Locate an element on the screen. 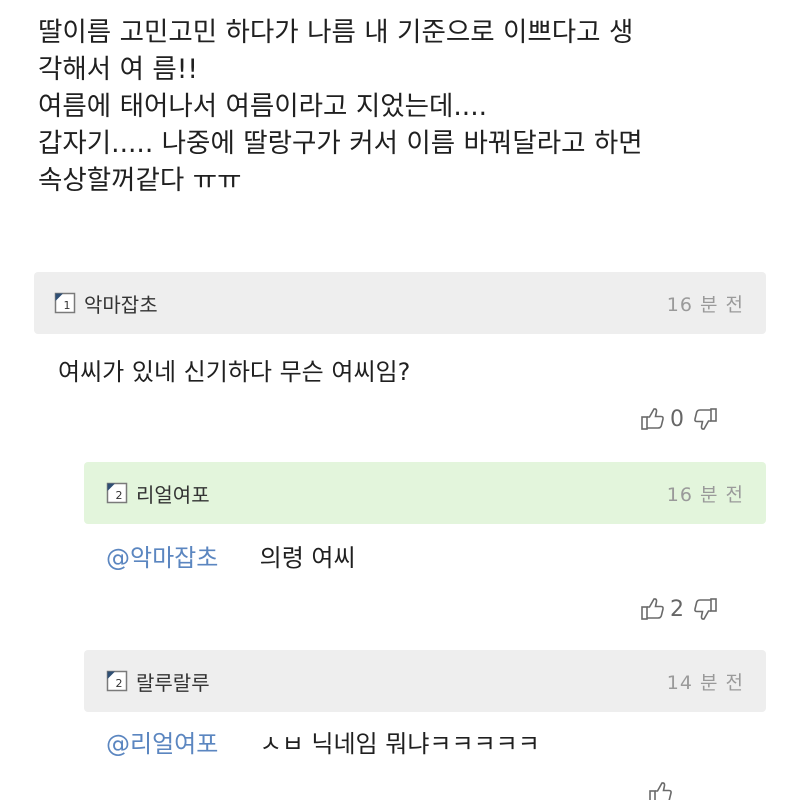 The height and width of the screenshot is (800, 800). comment-timestamp: 14 분 전 is located at coordinates (705, 682).